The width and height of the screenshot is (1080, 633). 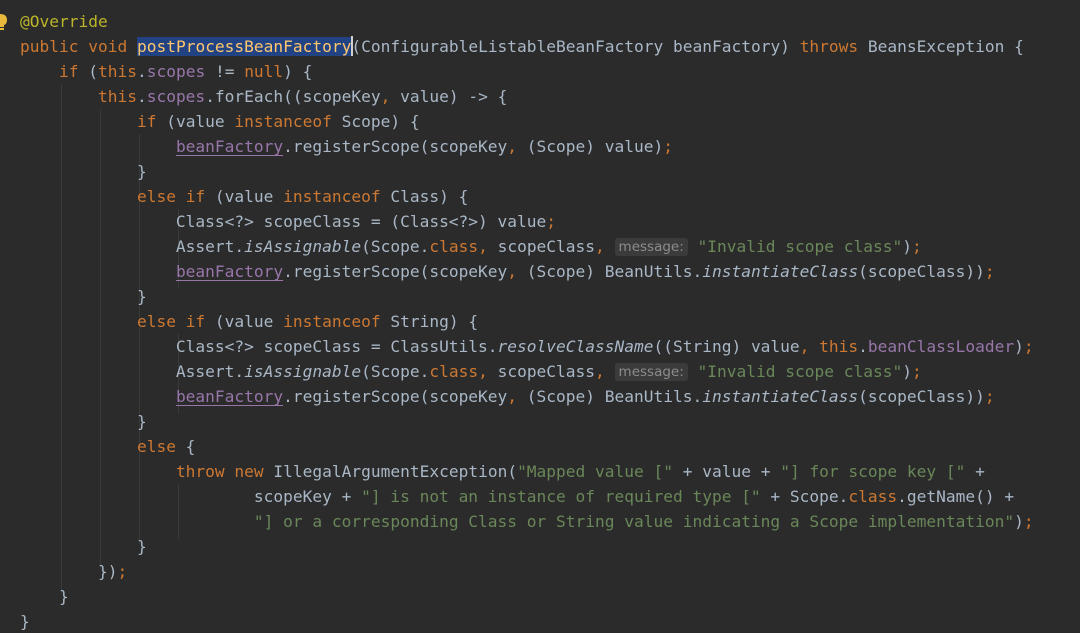 I want to click on code-token: beanClassLoader, so click(x=941, y=346).